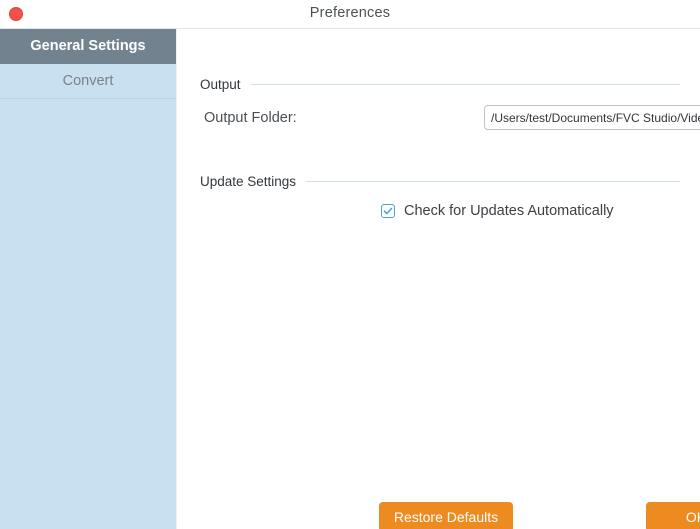  I want to click on sidebar-item-label: General Settings, so click(88, 46).